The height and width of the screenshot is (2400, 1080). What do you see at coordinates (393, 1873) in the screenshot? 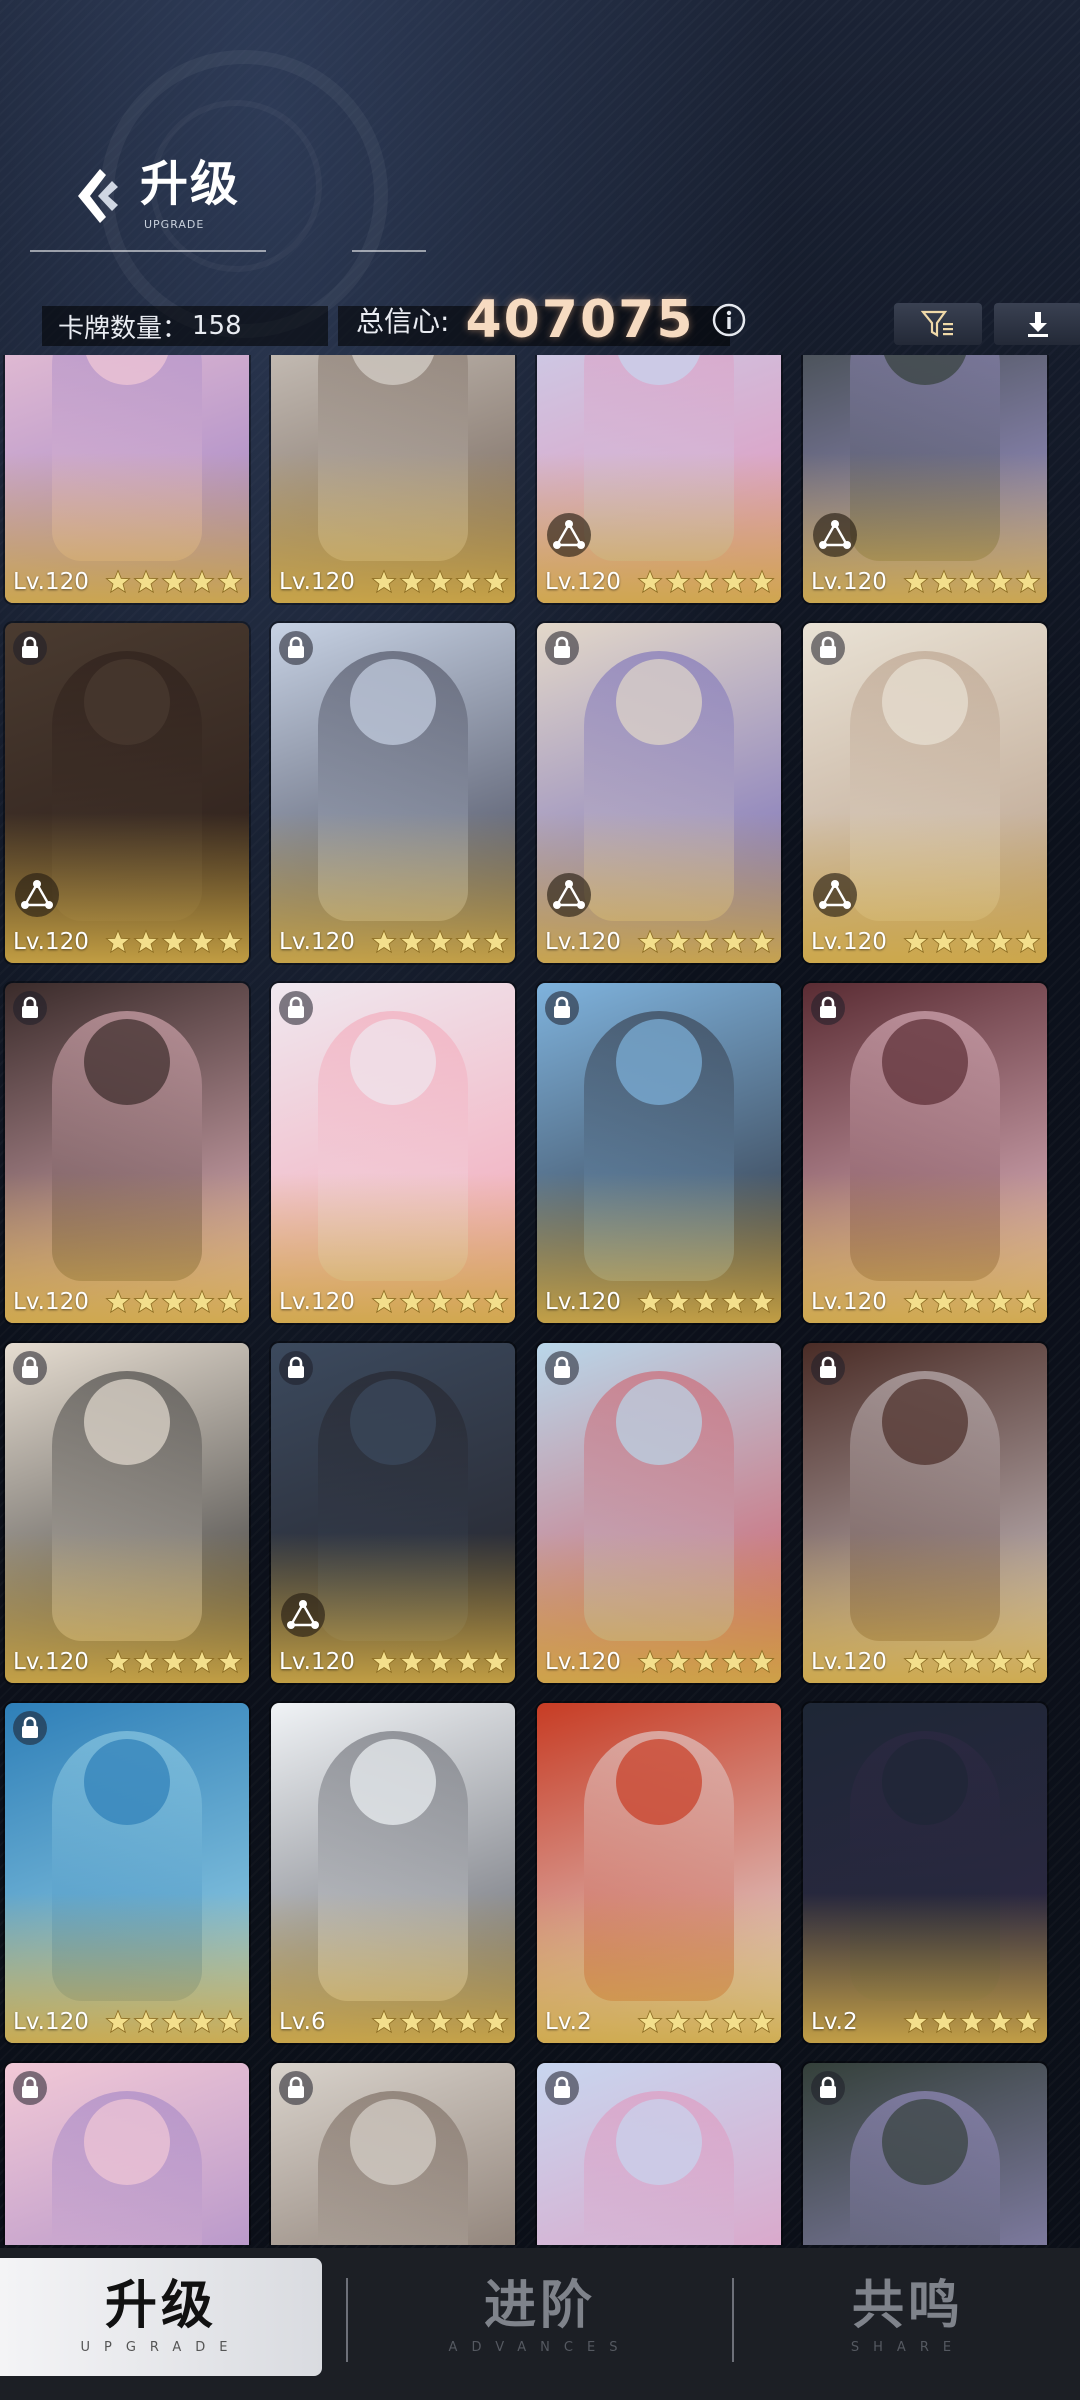
I see `character-card: Lv.6` at bounding box center [393, 1873].